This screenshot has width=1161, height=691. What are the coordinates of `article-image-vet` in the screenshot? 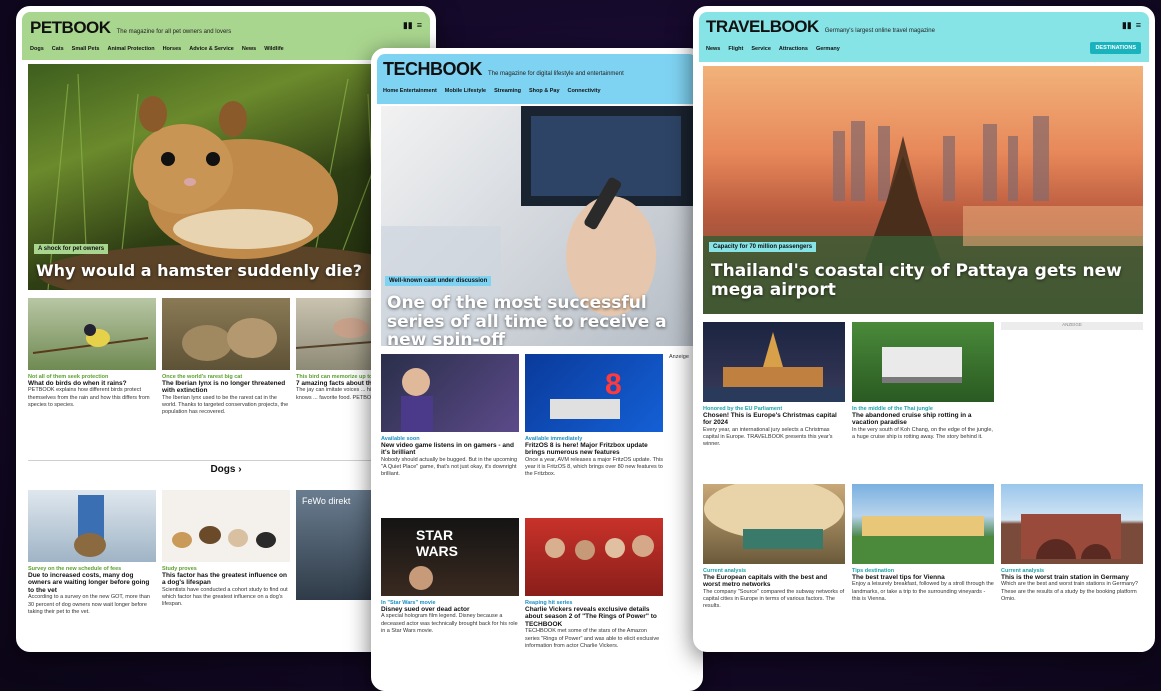 It's located at (92, 526).